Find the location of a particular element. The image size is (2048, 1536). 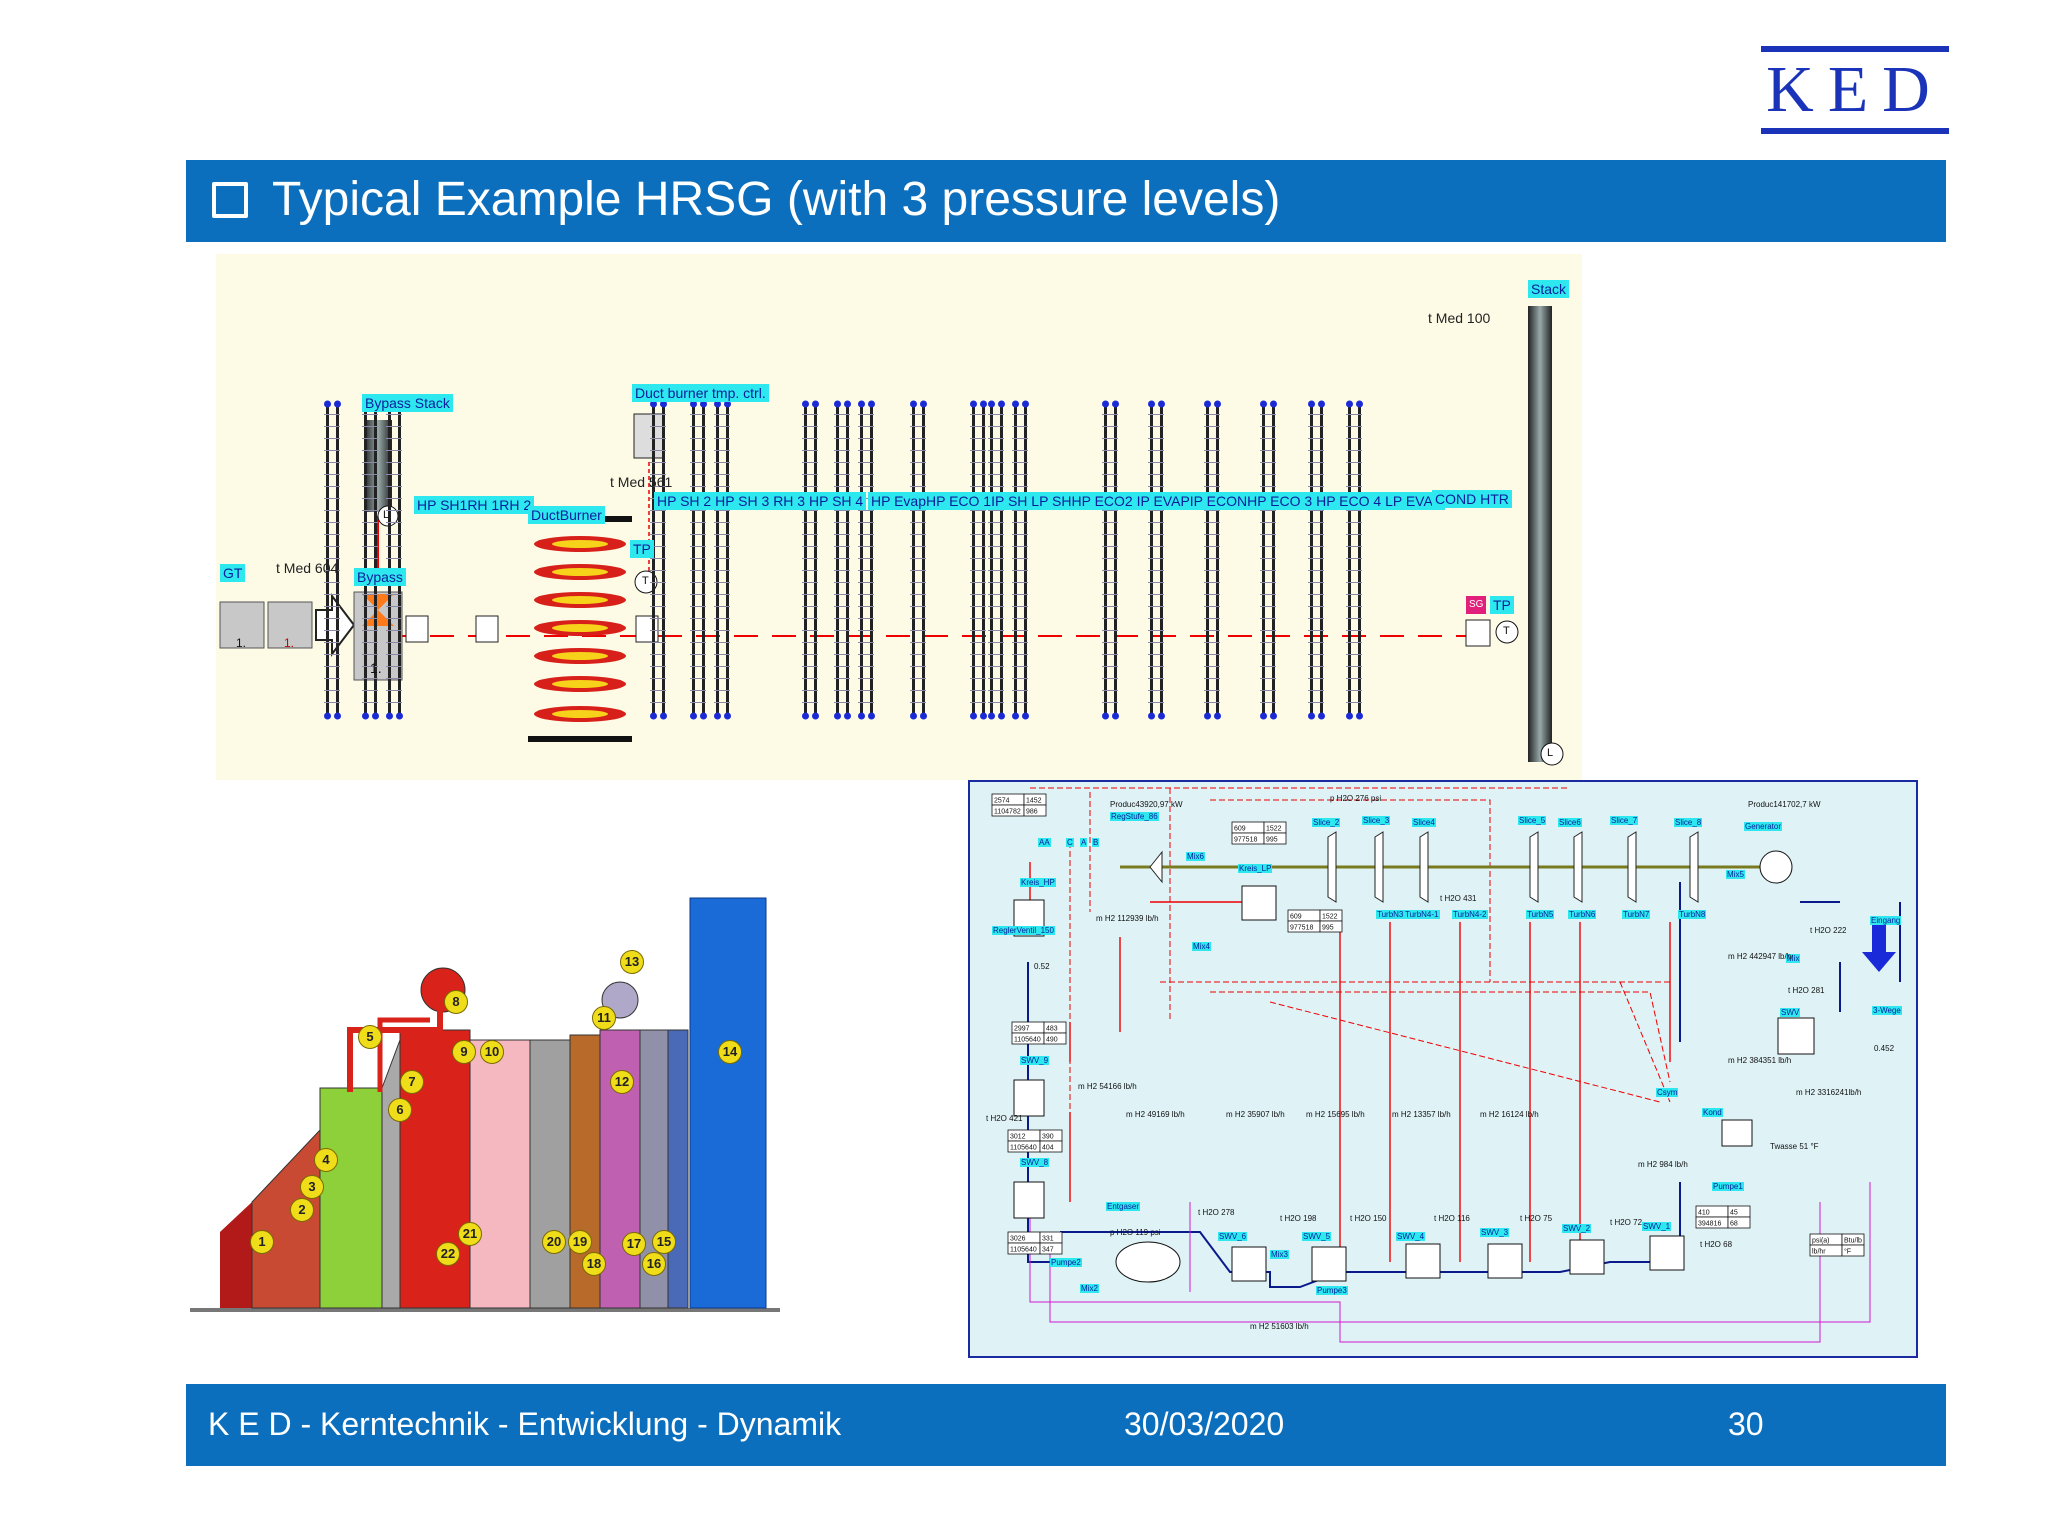

data-table-value: 986 is located at coordinates (1032, 812).